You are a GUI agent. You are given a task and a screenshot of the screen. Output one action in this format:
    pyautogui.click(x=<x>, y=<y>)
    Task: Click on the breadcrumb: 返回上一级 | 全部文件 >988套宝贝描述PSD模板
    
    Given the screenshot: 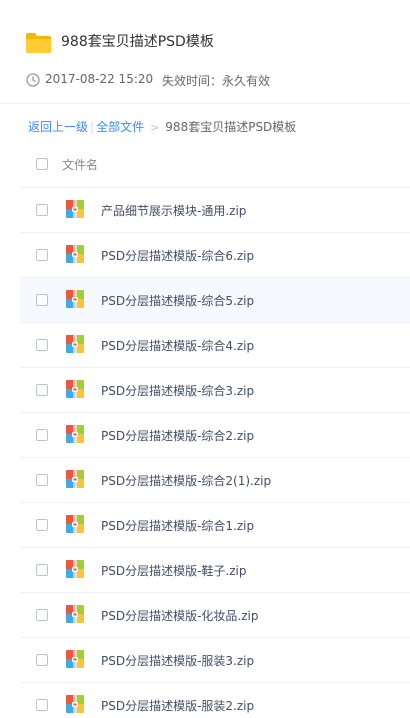 What is the action you would take?
    pyautogui.click(x=162, y=126)
    